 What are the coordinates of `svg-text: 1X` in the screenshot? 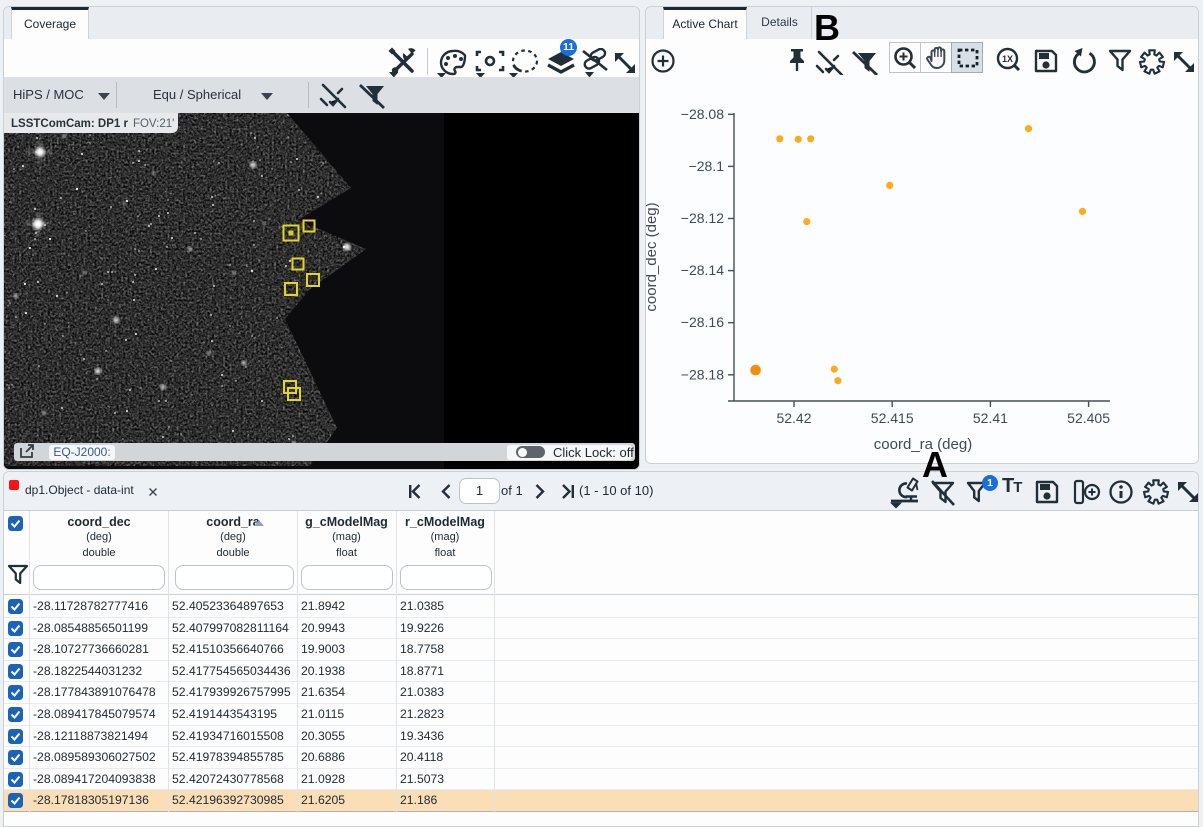 It's located at (1007, 59).